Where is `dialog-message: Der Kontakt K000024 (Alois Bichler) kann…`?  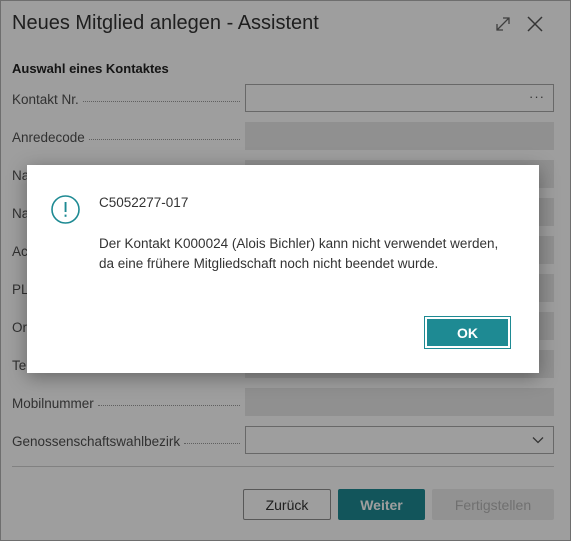
dialog-message: Der Kontakt K000024 (Alois Bichler) kann… is located at coordinates (299, 253).